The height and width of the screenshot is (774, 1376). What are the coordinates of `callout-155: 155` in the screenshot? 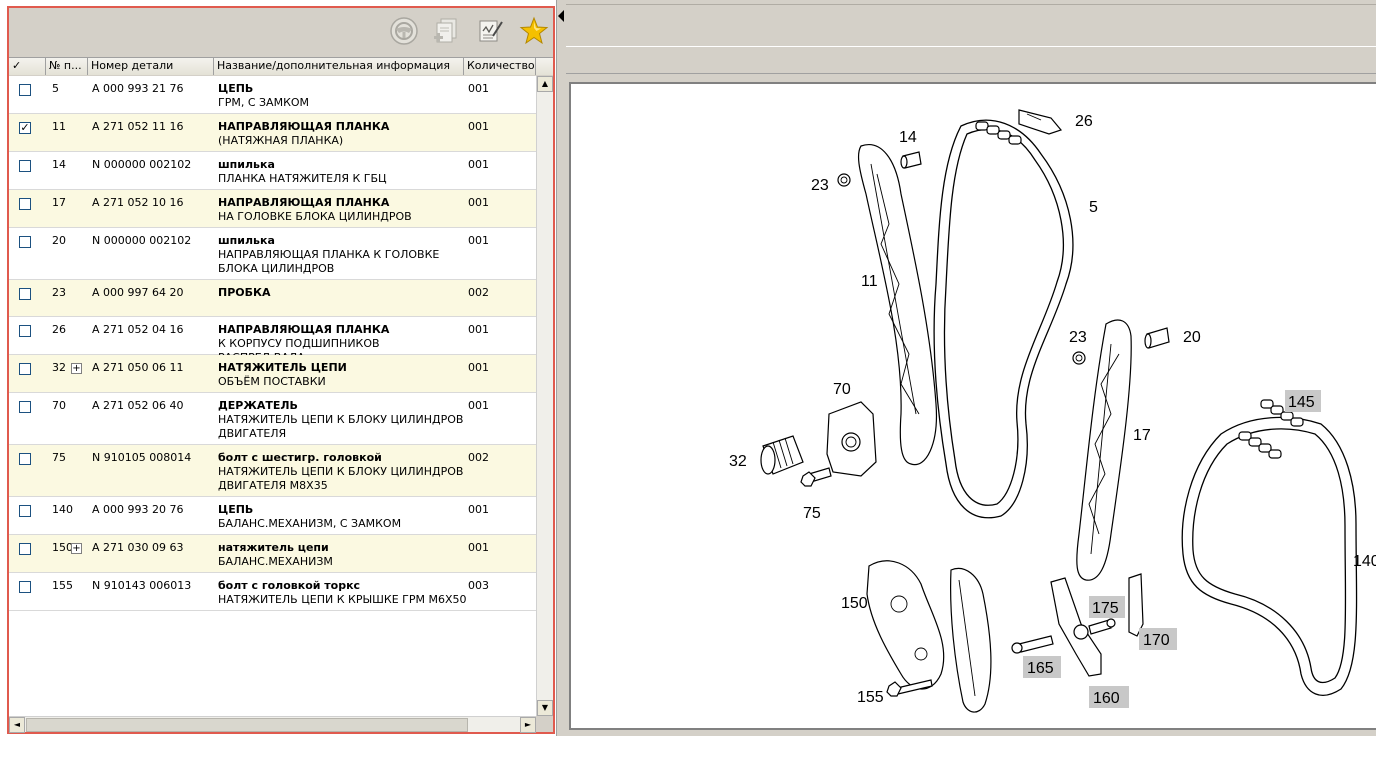 It's located at (870, 697).